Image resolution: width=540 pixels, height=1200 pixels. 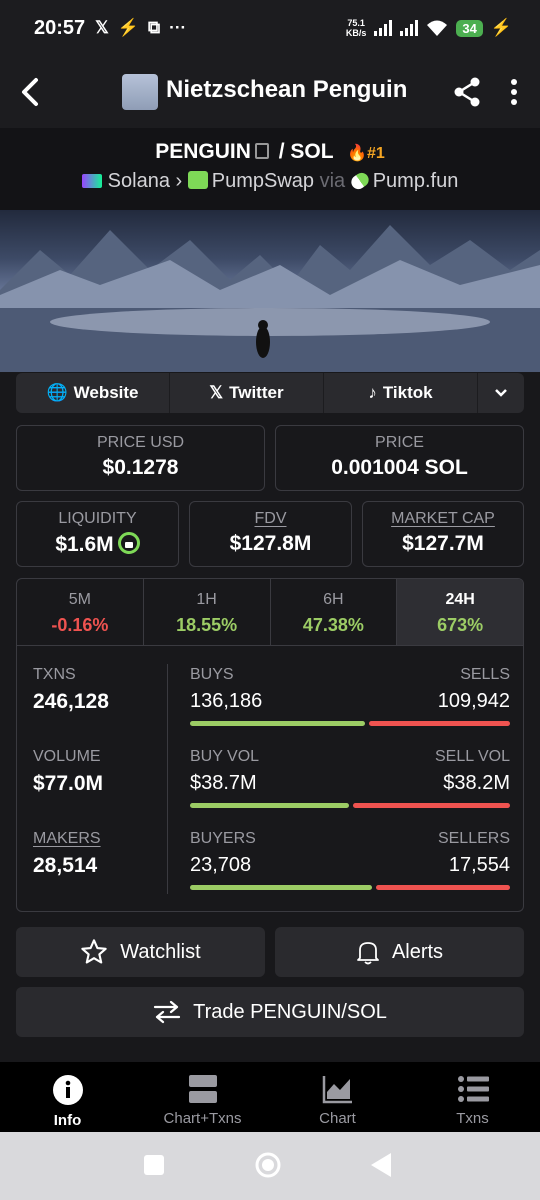 What do you see at coordinates (270, 543) in the screenshot?
I see `fdv-value: $127.8M` at bounding box center [270, 543].